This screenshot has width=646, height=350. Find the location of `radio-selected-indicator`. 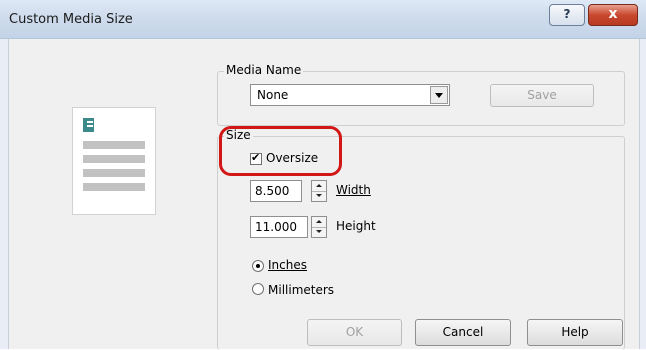

radio-selected-indicator is located at coordinates (258, 266).